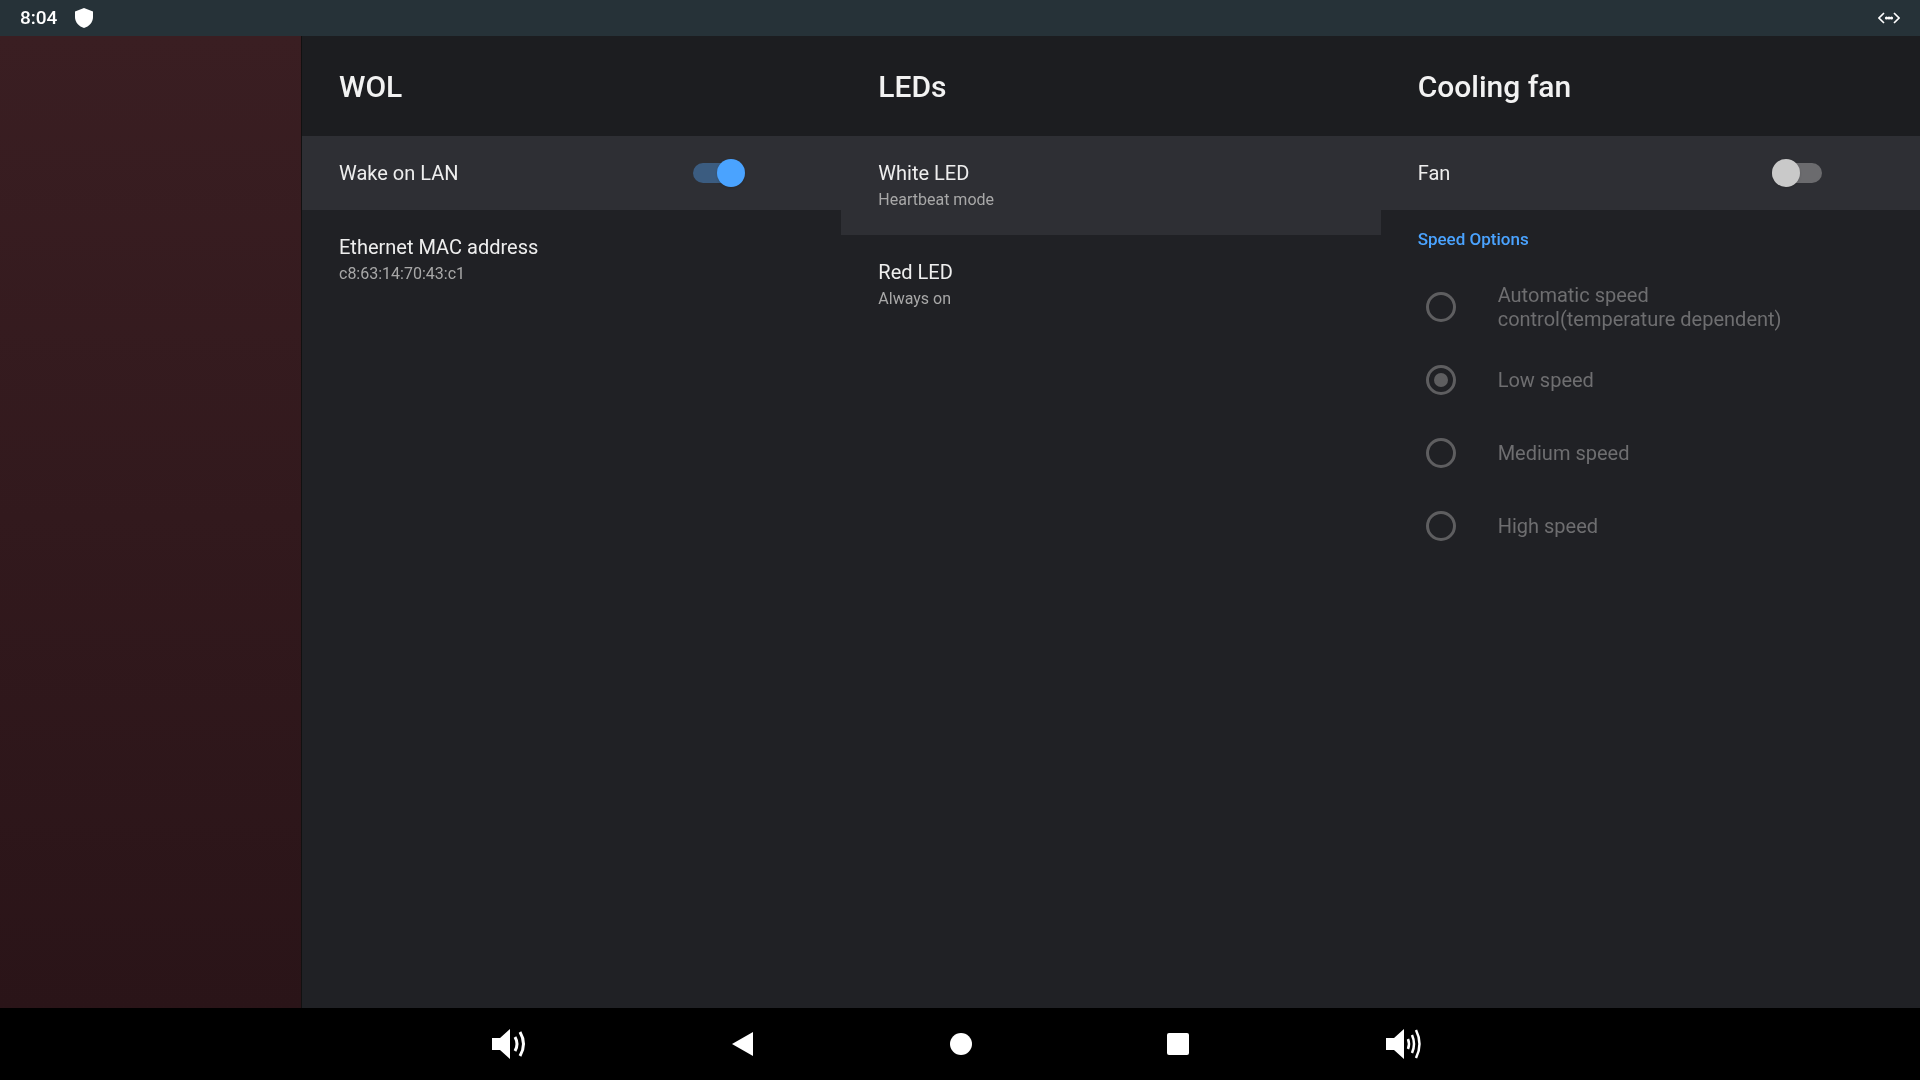 The image size is (1920, 1080). Describe the element at coordinates (403, 273) in the screenshot. I see `setting-summary: c8:63:14:70:43:c1` at that location.